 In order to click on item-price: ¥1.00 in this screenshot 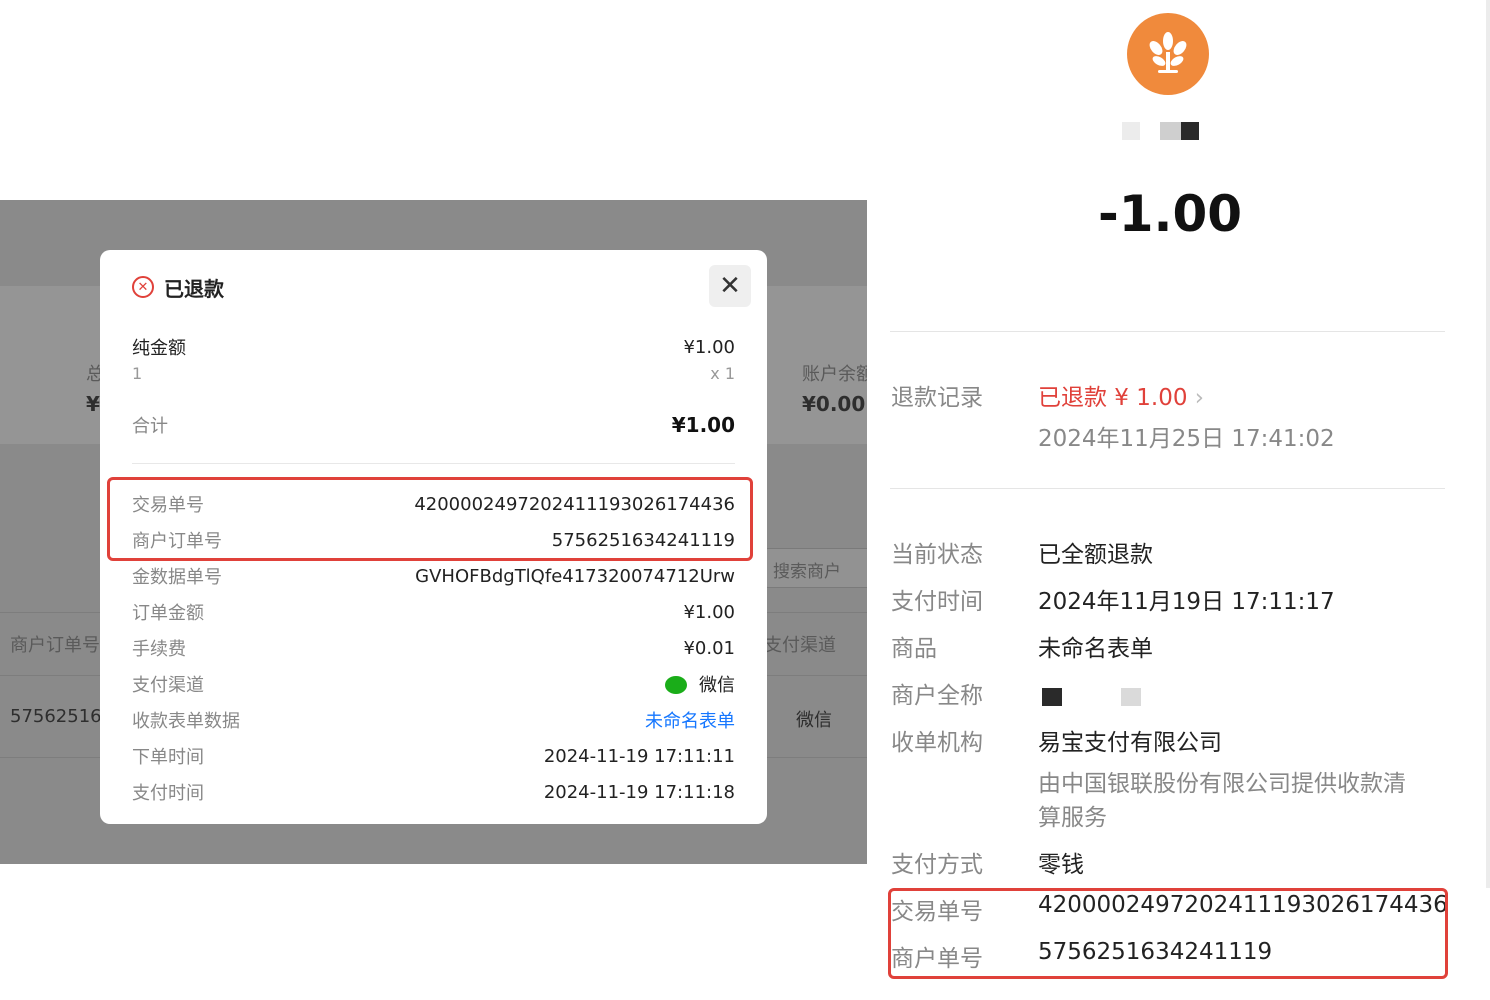, I will do `click(709, 347)`.